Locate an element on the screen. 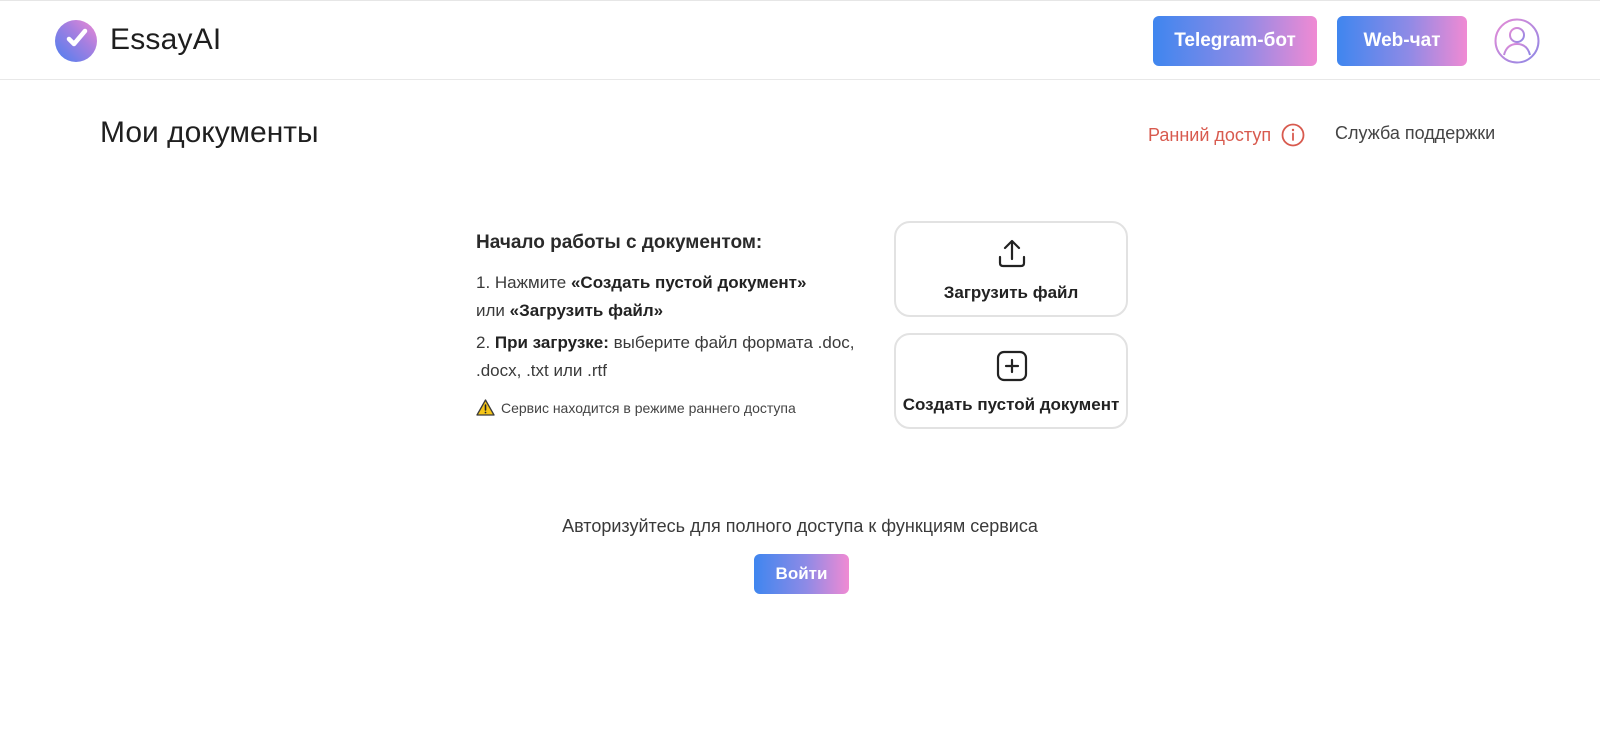 This screenshot has width=1600, height=752. create-empty-document-label: Создать пустой документ is located at coordinates (1011, 404).